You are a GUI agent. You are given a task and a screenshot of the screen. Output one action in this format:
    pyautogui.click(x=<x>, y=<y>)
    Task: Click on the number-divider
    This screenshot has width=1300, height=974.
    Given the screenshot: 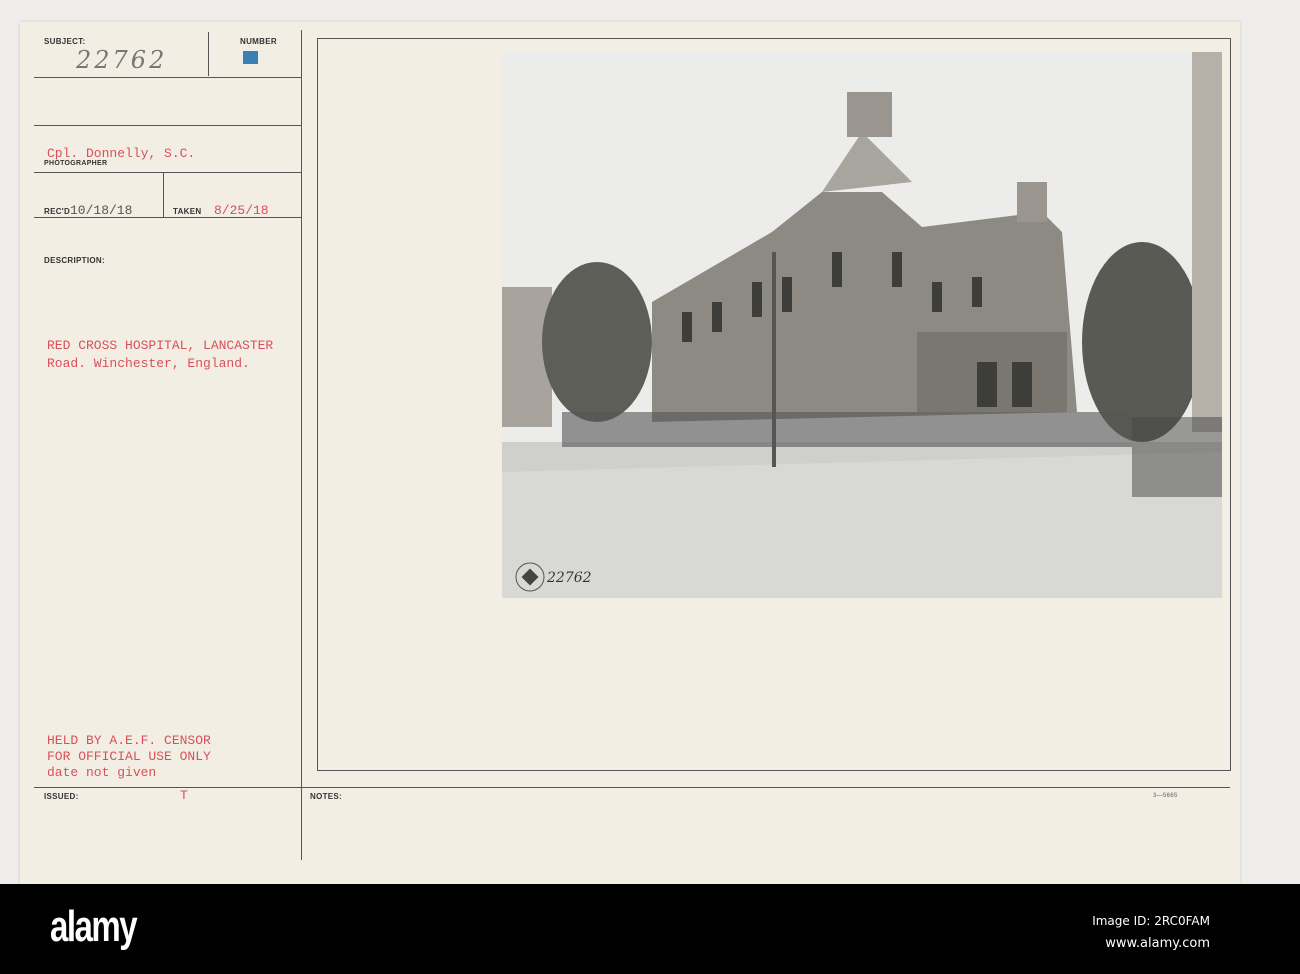 What is the action you would take?
    pyautogui.click(x=208, y=54)
    